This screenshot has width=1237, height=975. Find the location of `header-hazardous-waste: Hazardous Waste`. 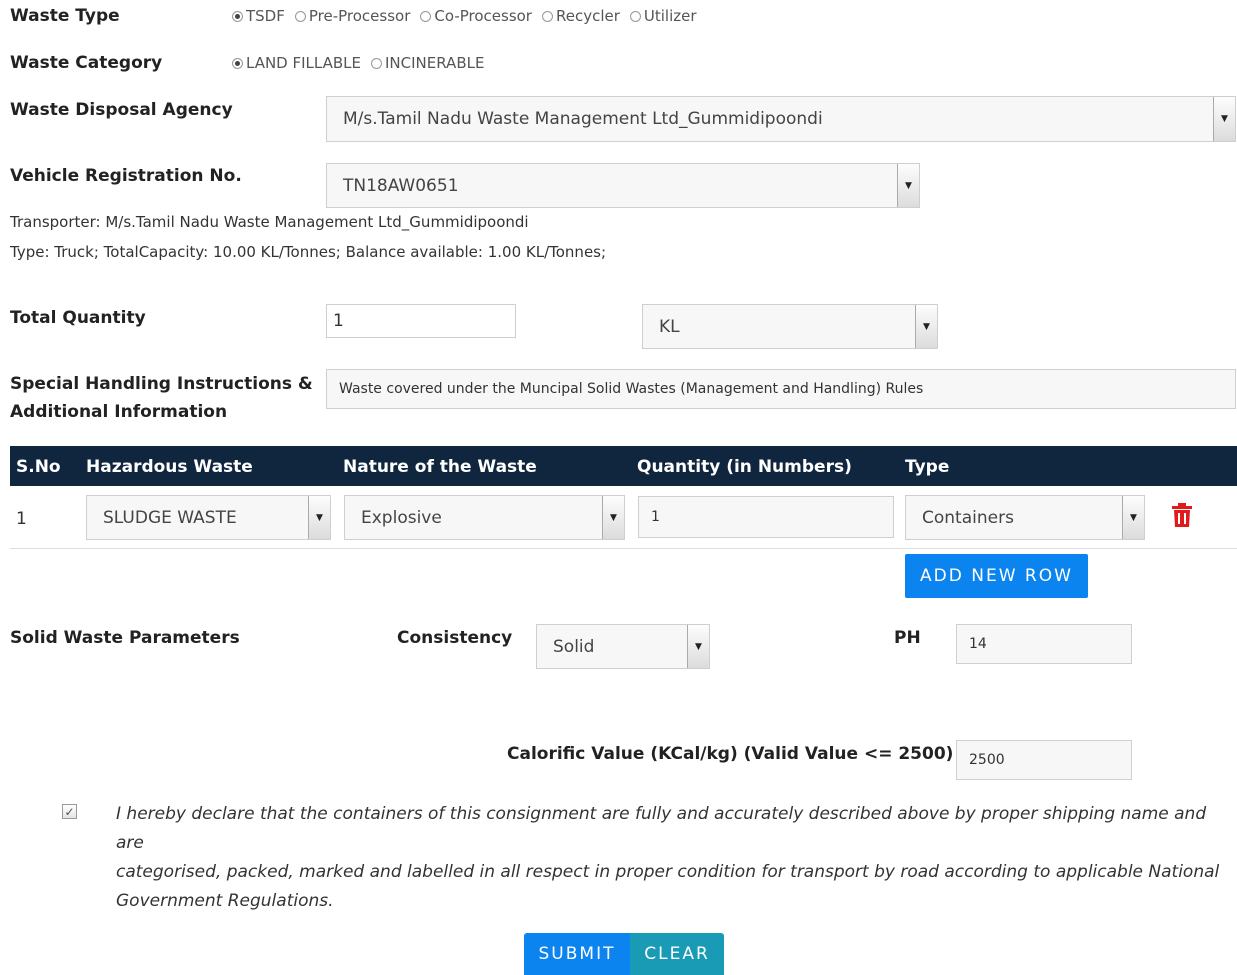

header-hazardous-waste: Hazardous Waste is located at coordinates (169, 467).